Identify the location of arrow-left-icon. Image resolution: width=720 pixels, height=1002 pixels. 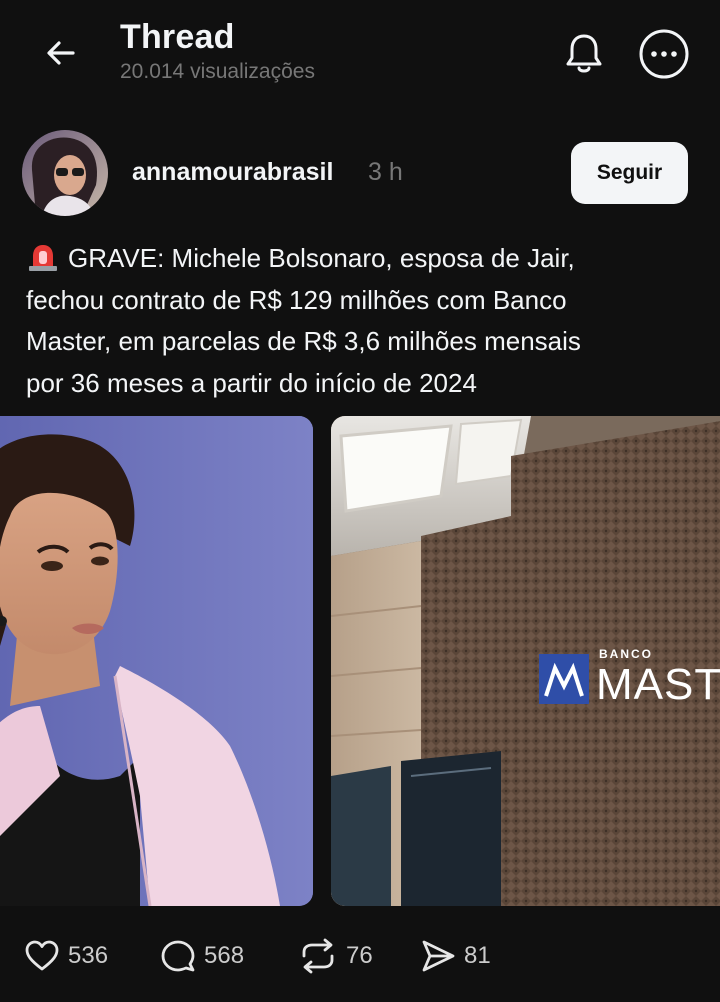
(61, 53).